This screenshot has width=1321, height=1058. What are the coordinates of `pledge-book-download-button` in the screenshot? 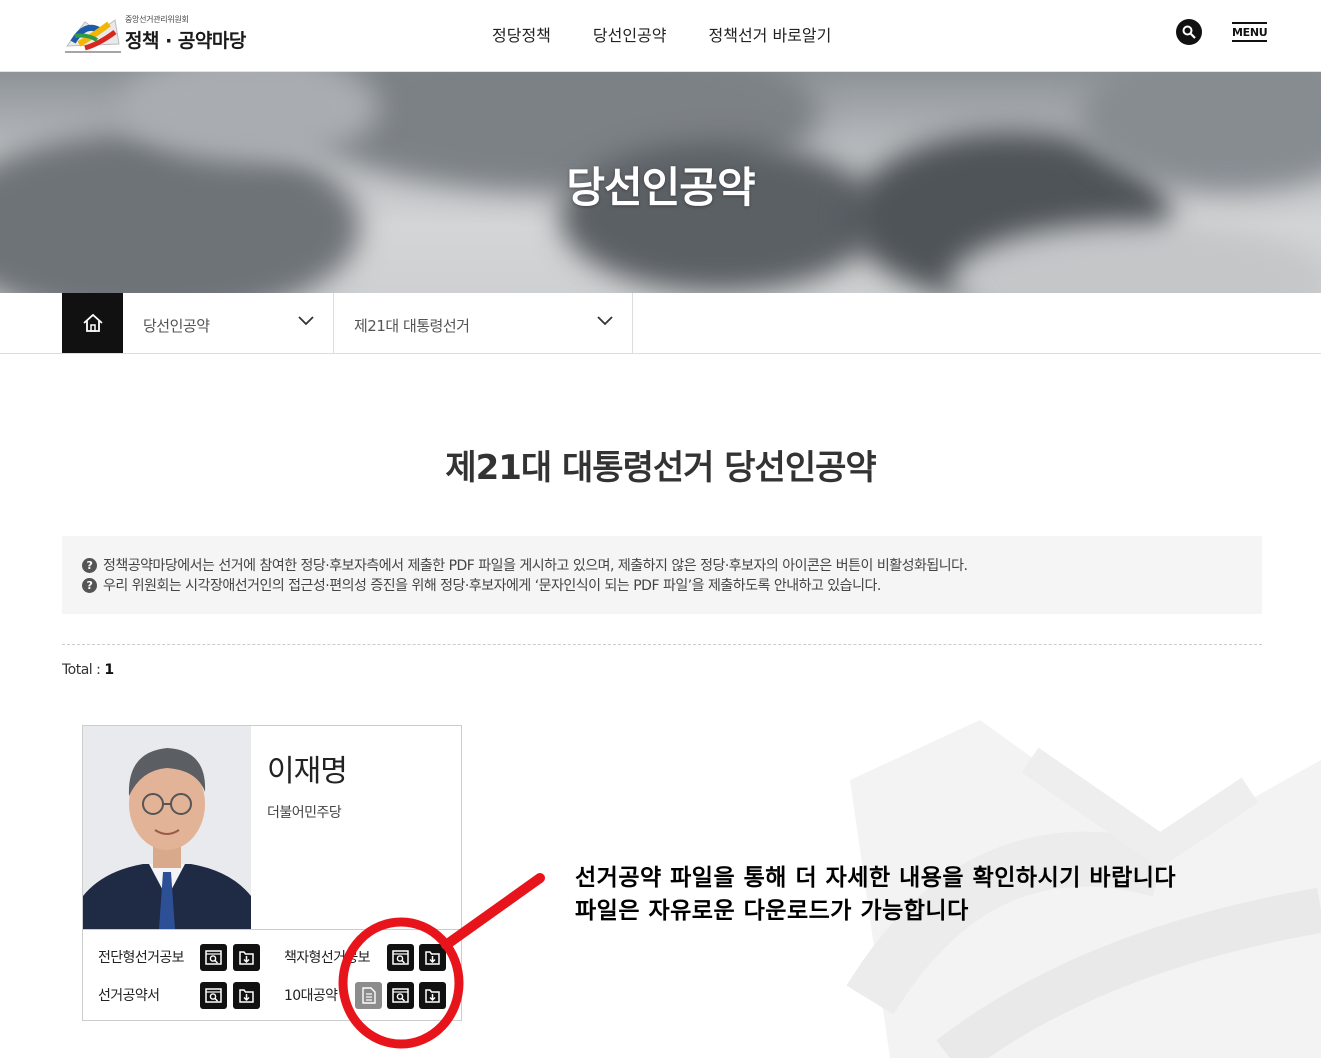 It's located at (246, 995).